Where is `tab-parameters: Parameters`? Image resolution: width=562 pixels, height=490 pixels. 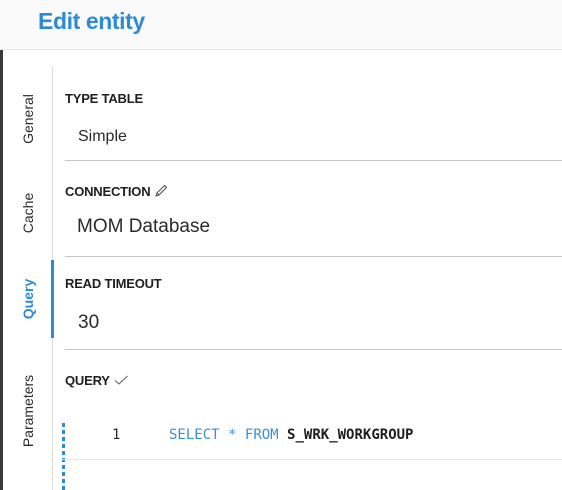 tab-parameters: Parameters is located at coordinates (28, 411).